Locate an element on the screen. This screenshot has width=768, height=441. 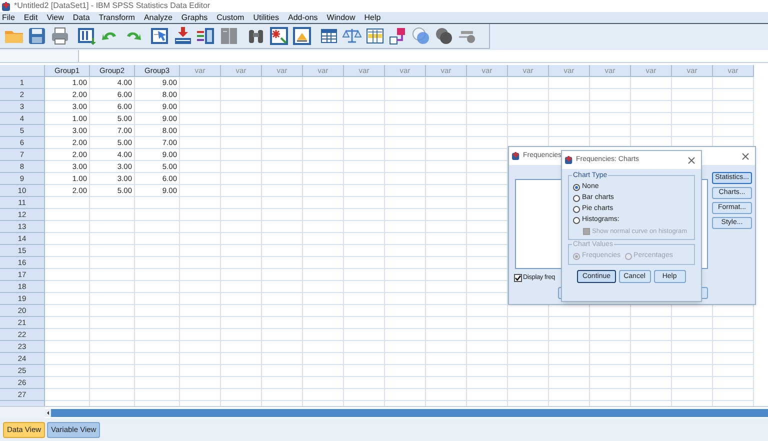
radio-button is located at coordinates (576, 198).